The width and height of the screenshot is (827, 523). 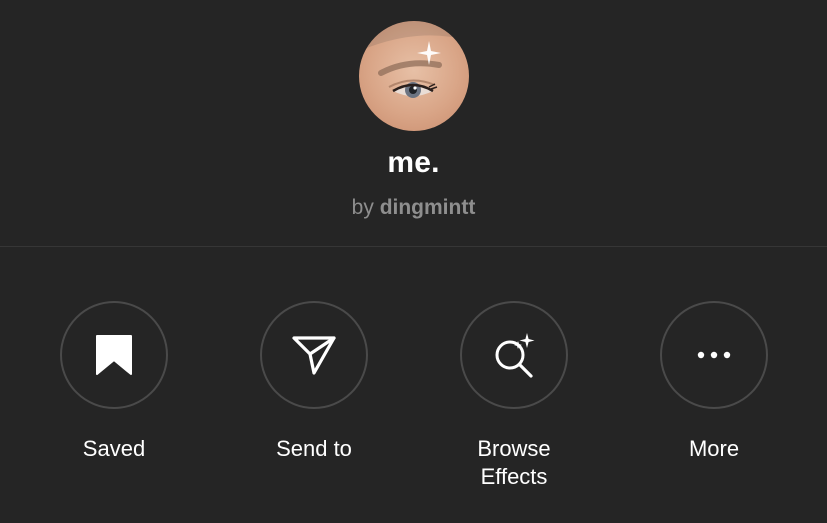 I want to click on sparkle-search-icon, so click(x=515, y=355).